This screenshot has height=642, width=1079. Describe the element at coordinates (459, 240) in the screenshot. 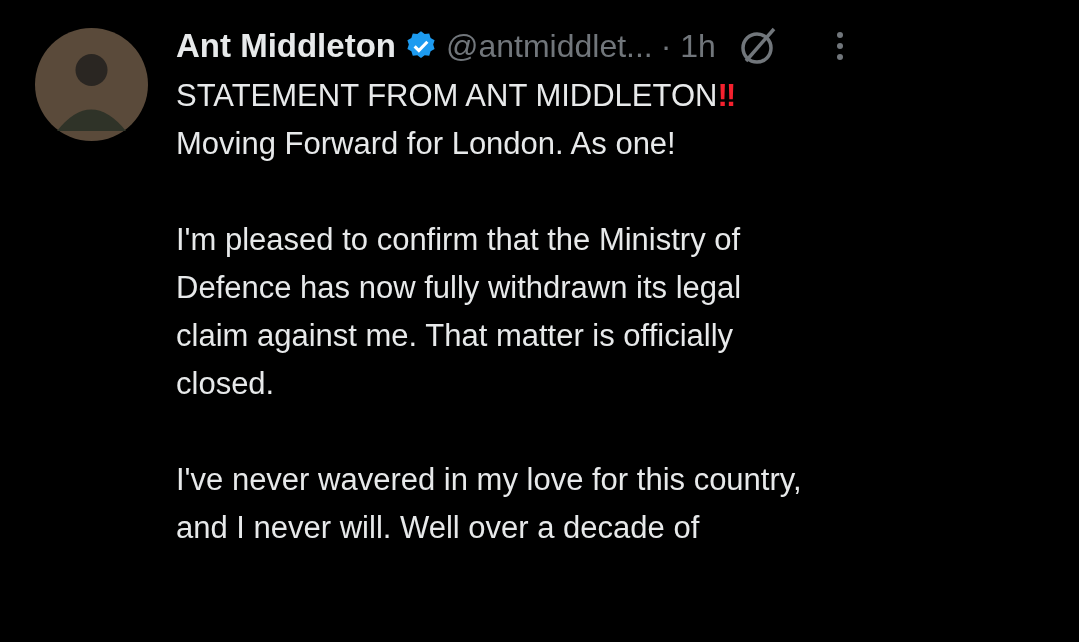

I see `post-text: I'm pleased to confirm that the Ministry of` at that location.